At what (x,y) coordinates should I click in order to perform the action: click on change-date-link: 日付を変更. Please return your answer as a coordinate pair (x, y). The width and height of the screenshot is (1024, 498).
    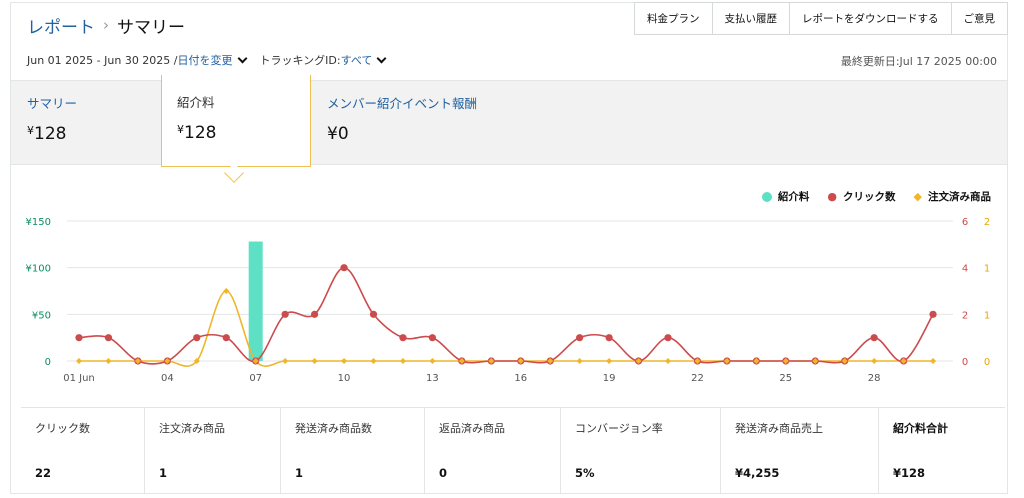
    Looking at the image, I should click on (205, 60).